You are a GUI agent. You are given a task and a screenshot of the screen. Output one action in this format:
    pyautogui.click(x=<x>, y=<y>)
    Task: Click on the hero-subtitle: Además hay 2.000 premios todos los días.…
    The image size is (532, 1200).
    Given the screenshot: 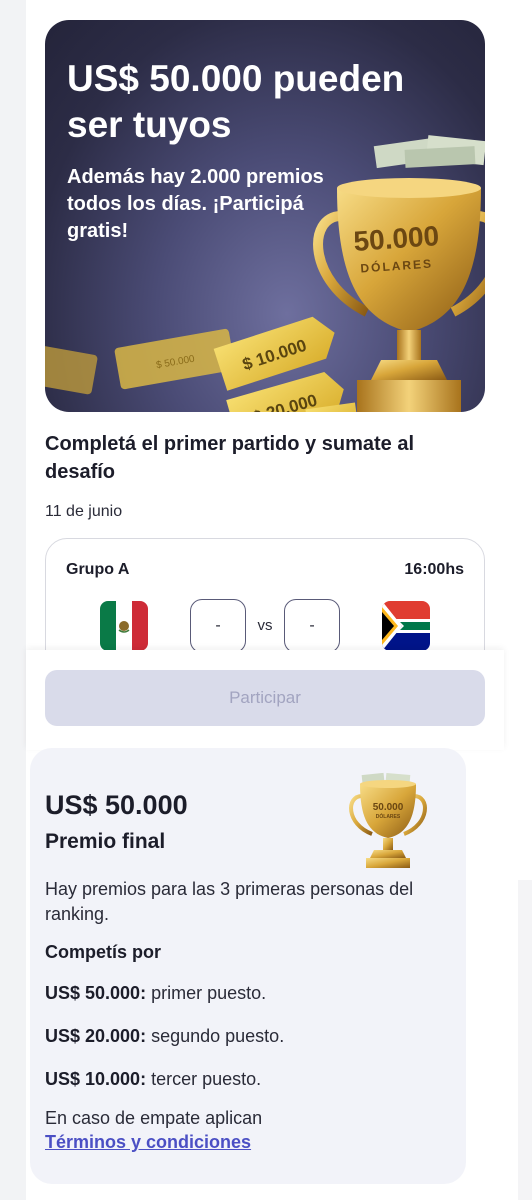 What is the action you would take?
    pyautogui.click(x=195, y=204)
    